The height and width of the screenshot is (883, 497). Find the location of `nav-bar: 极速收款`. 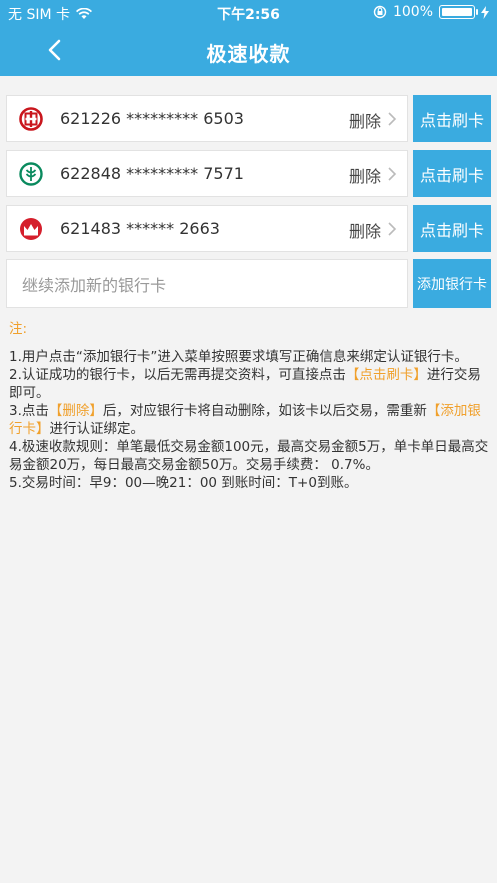

nav-bar: 极速收款 is located at coordinates (248, 51).